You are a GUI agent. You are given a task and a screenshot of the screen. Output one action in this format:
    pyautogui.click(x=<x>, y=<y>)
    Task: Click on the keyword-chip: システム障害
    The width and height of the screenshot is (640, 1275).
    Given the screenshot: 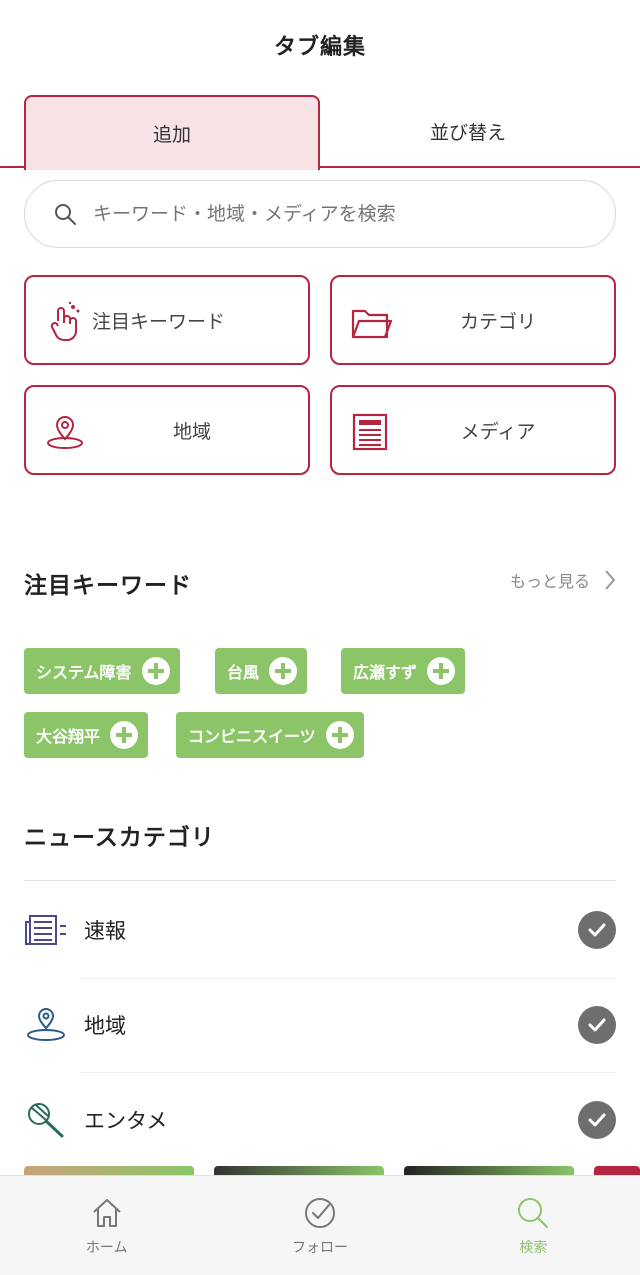 What is the action you would take?
    pyautogui.click(x=102, y=671)
    